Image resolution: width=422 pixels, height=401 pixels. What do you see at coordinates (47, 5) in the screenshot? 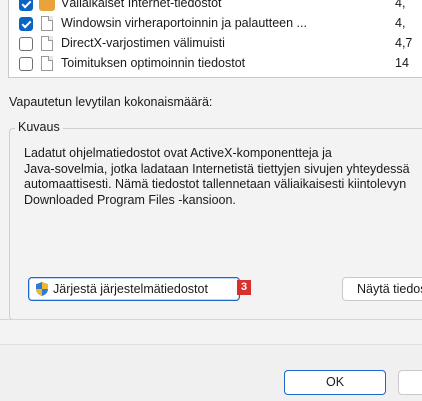
I see `lock-folder-icon` at bounding box center [47, 5].